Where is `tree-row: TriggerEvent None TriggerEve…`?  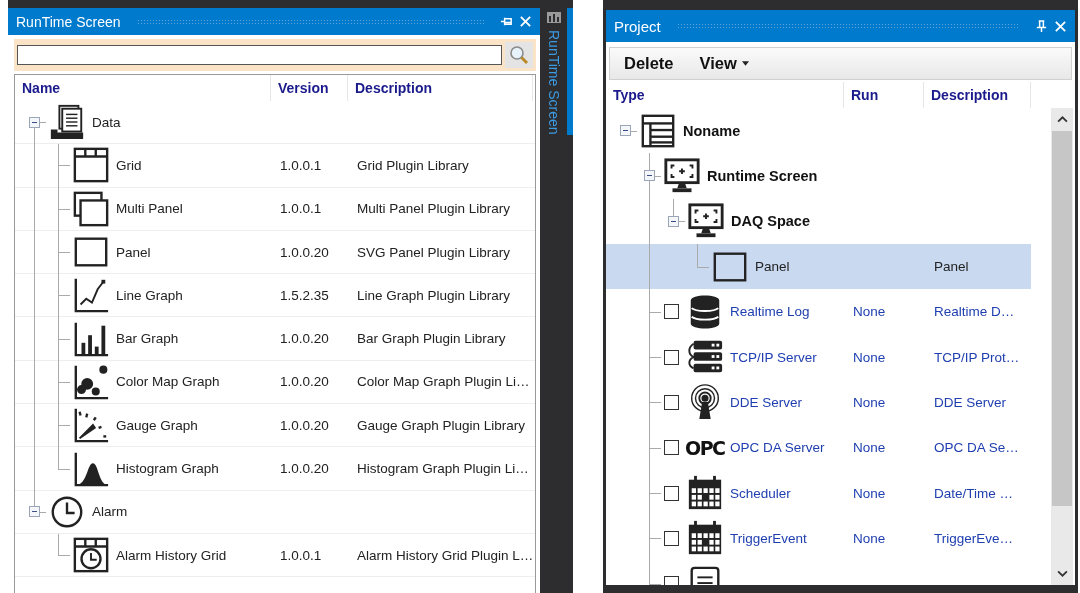 tree-row: TriggerEvent None TriggerEve… is located at coordinates (818, 538).